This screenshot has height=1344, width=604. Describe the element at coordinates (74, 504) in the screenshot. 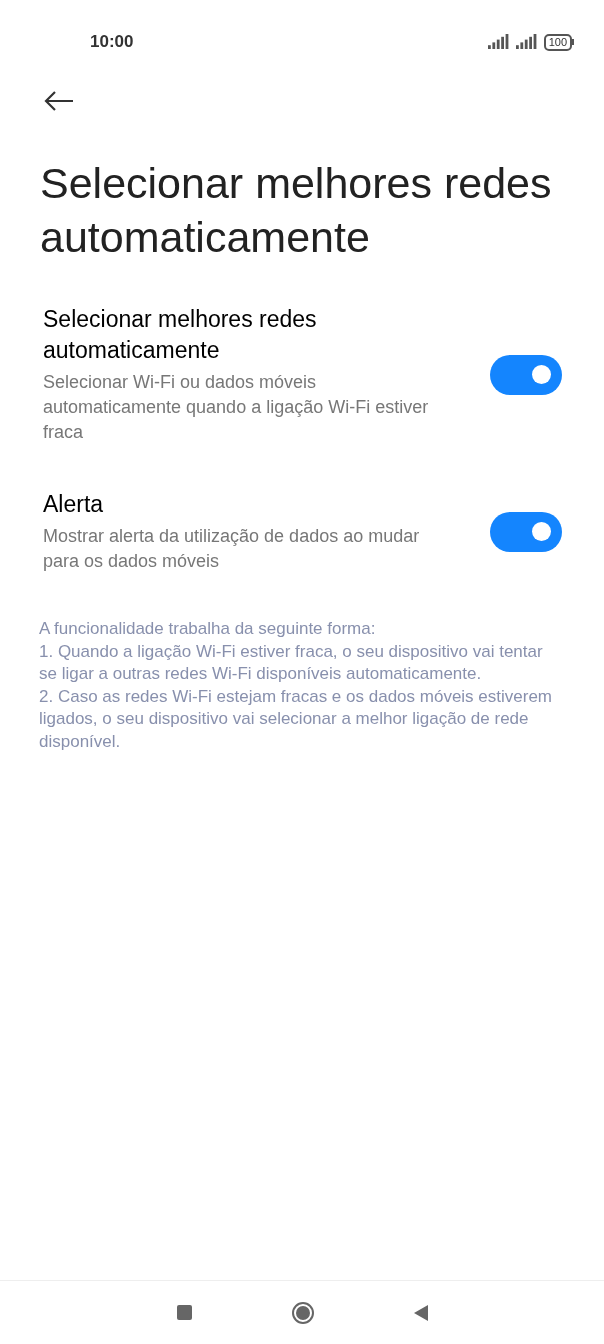

I see `setting-title: Alerta` at that location.